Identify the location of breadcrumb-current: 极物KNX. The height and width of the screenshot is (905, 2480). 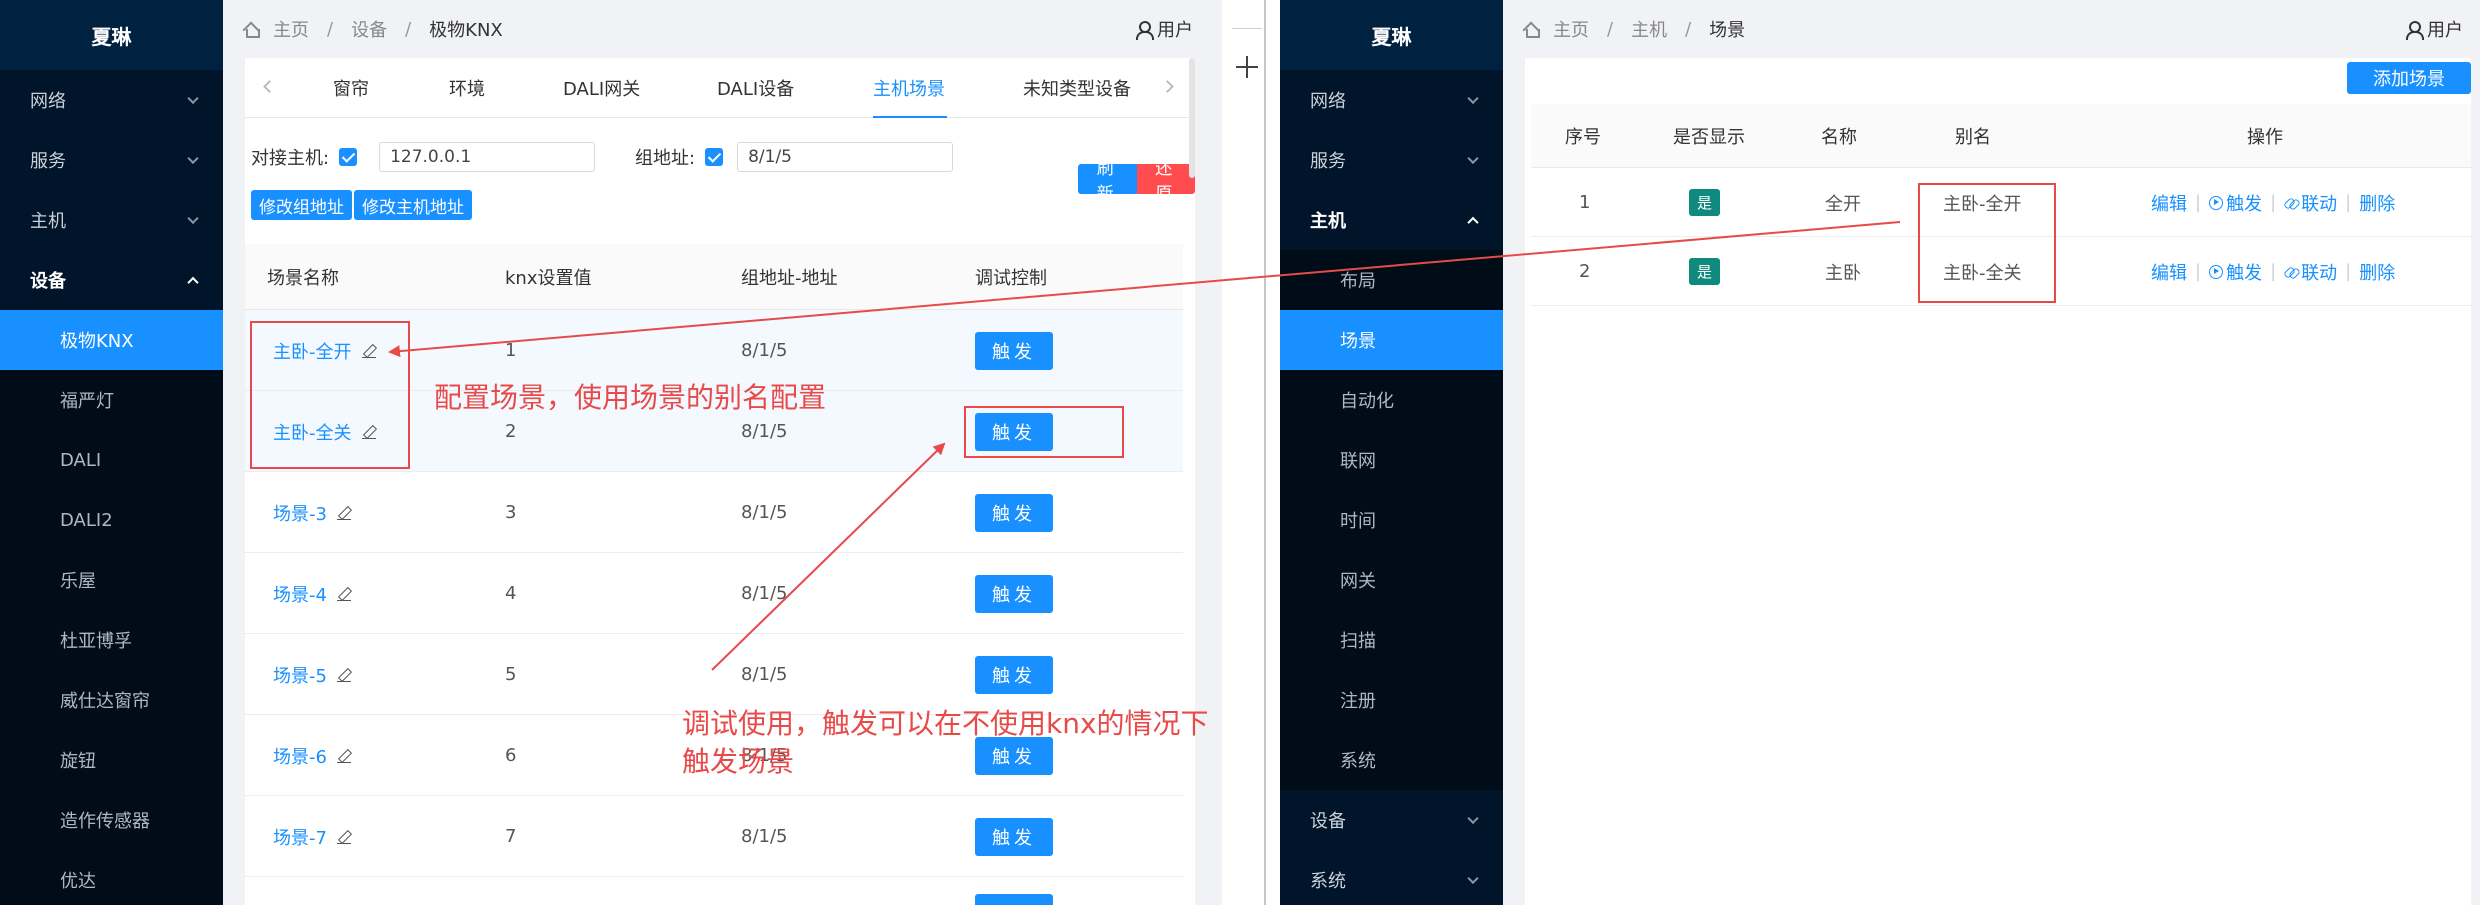
(466, 30).